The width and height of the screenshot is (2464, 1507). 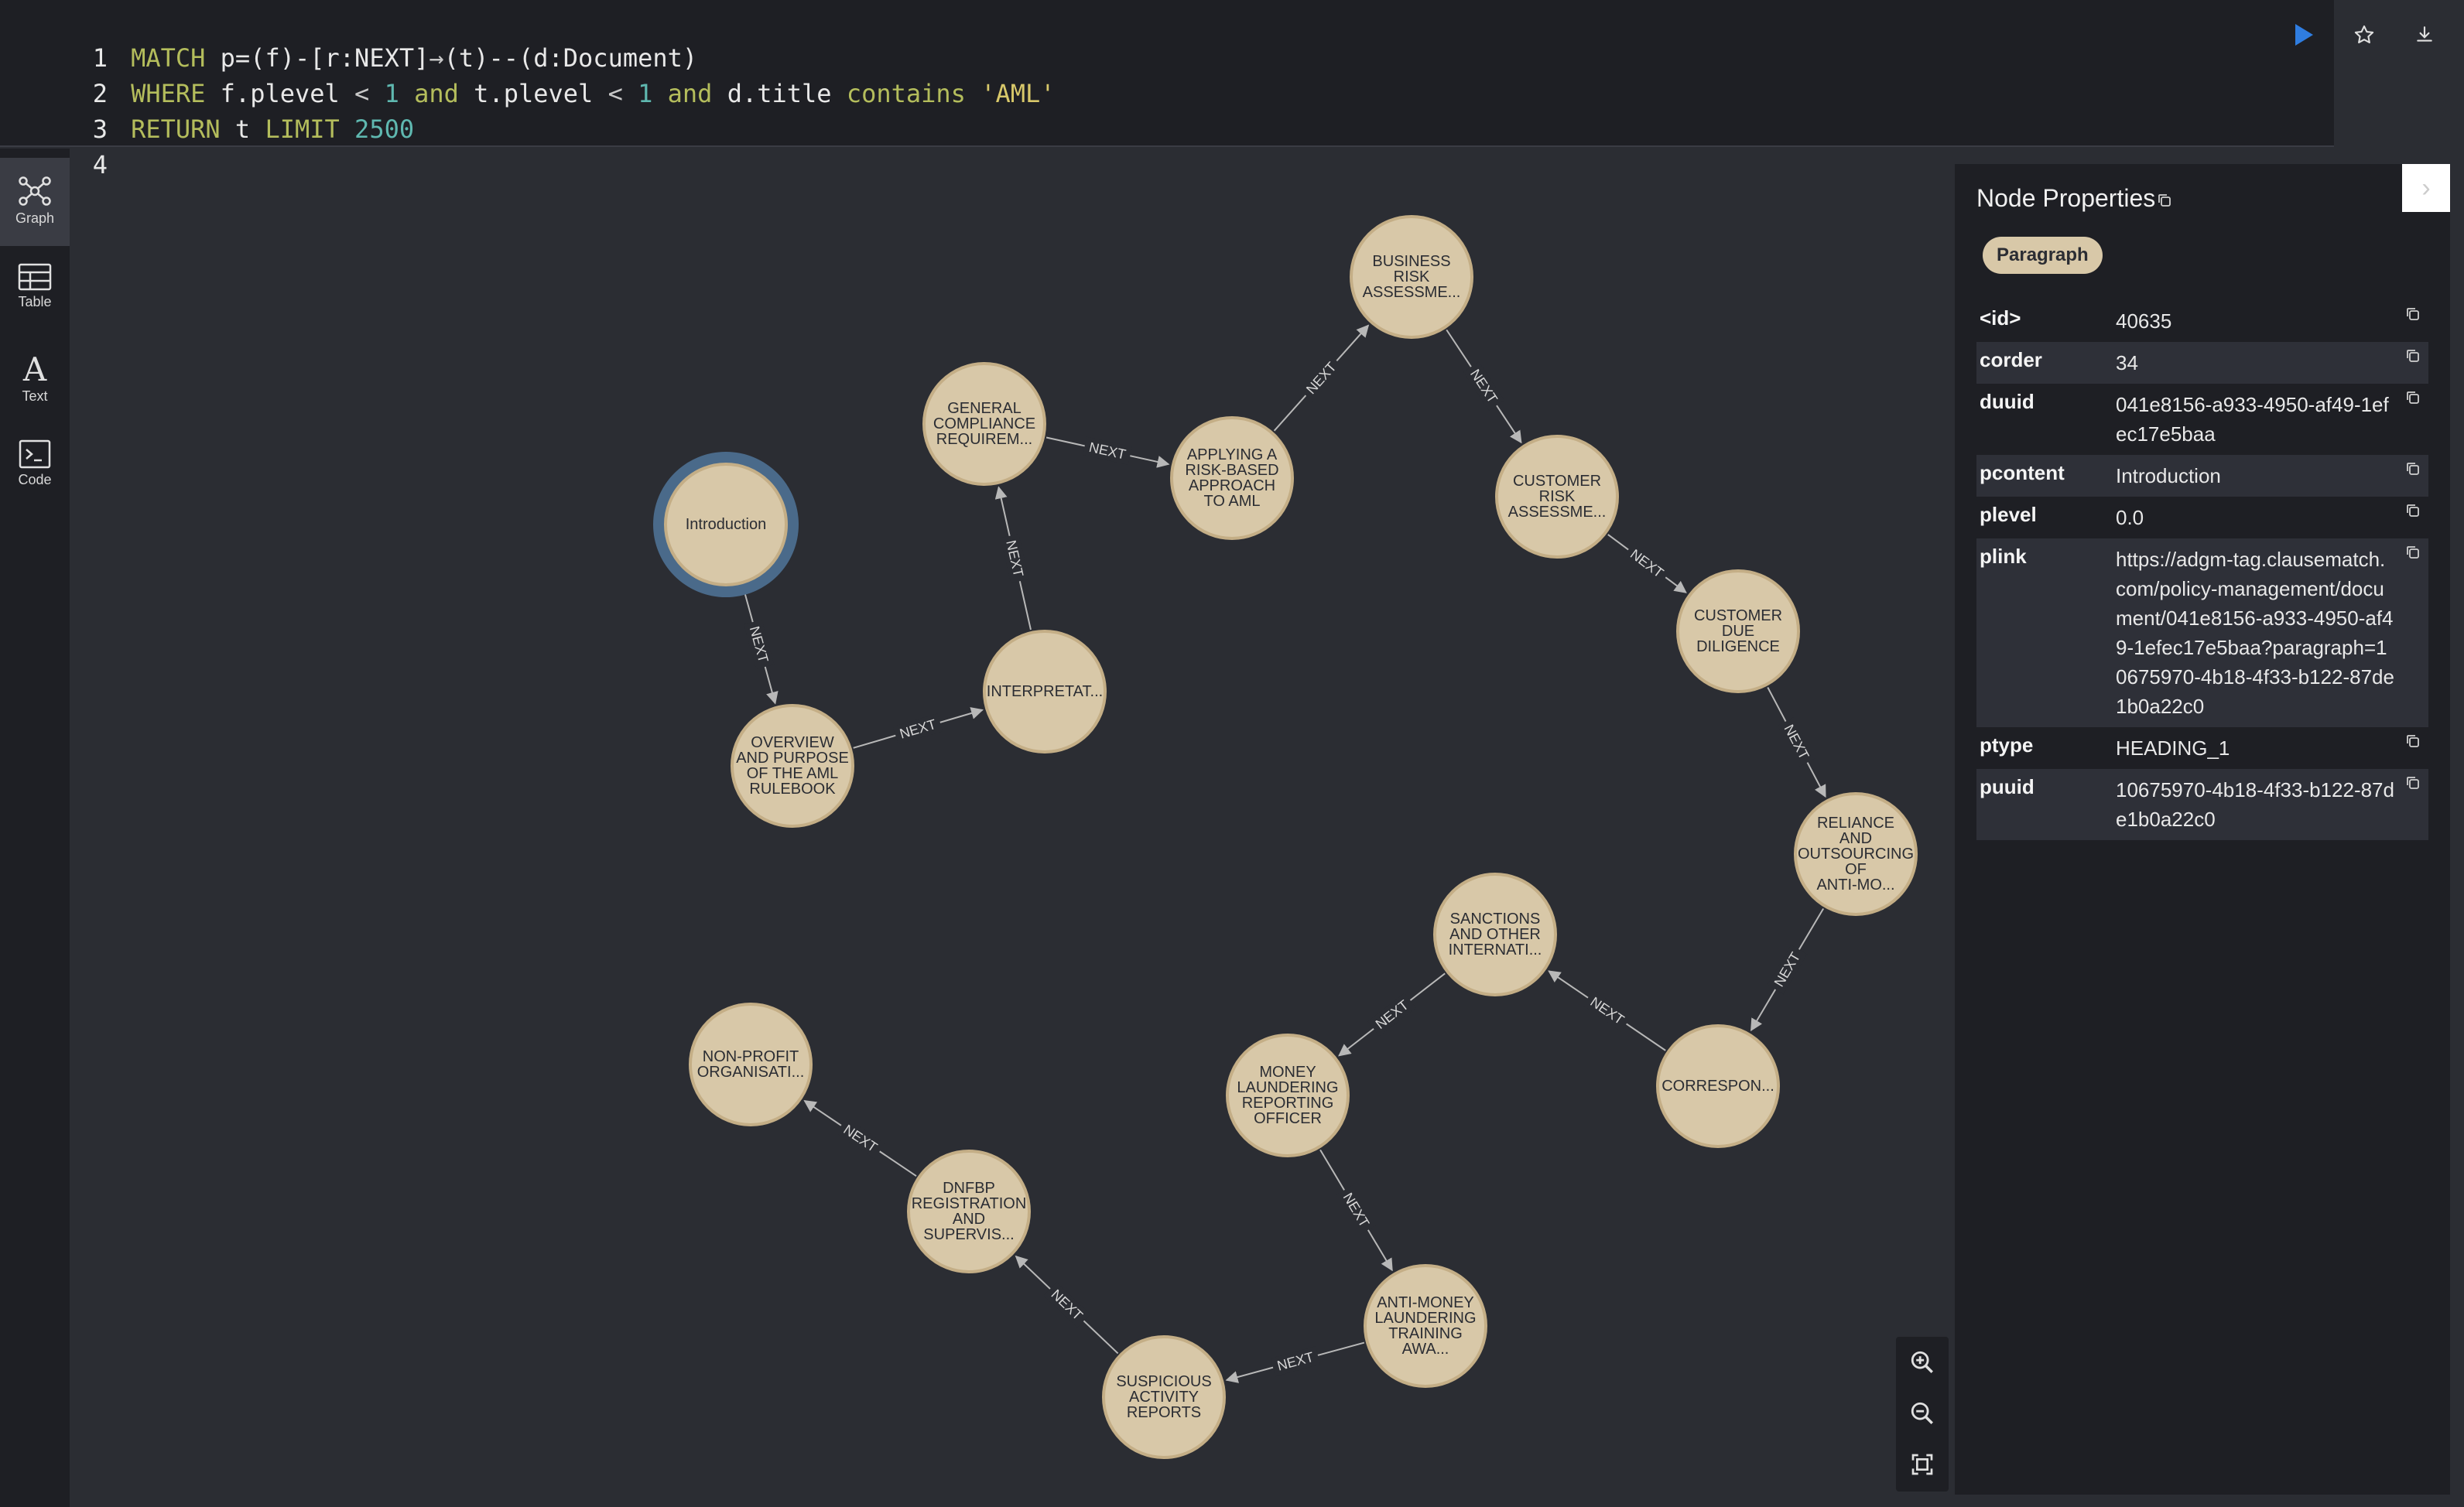 I want to click on node-caption: AND, so click(x=1855, y=838).